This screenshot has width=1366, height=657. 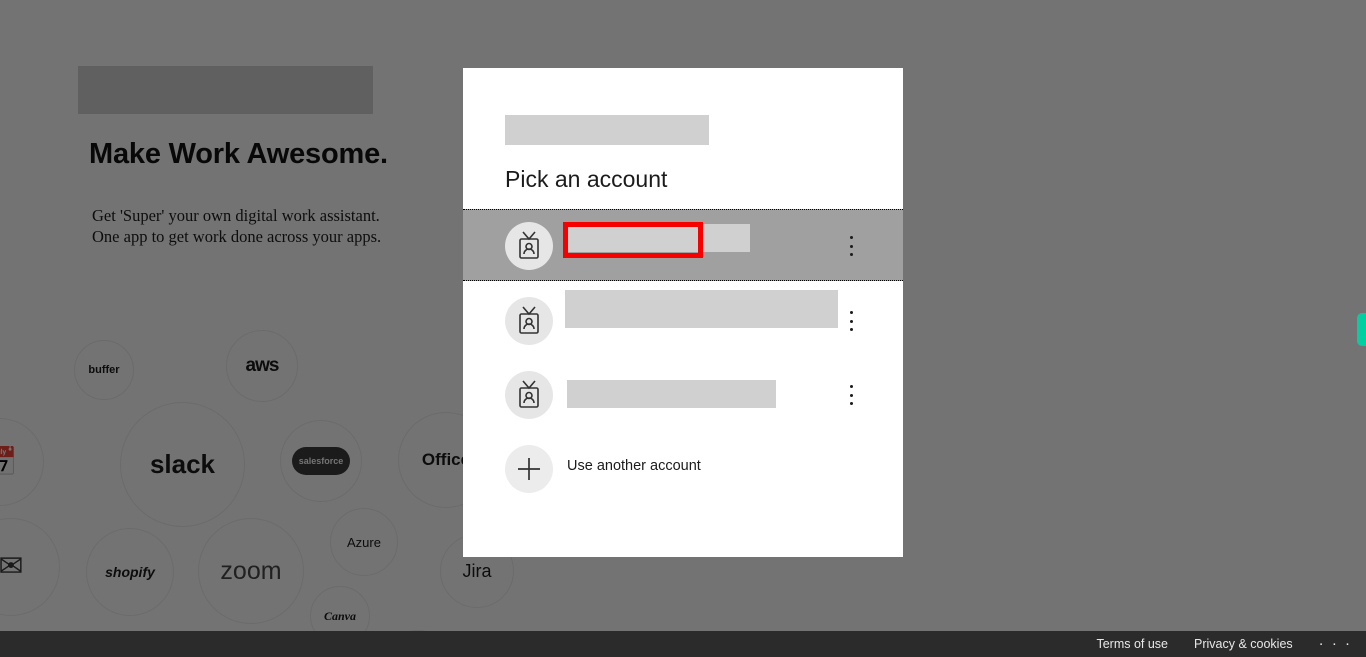 I want to click on account-row-2: Signed in, so click(x=683, y=321).